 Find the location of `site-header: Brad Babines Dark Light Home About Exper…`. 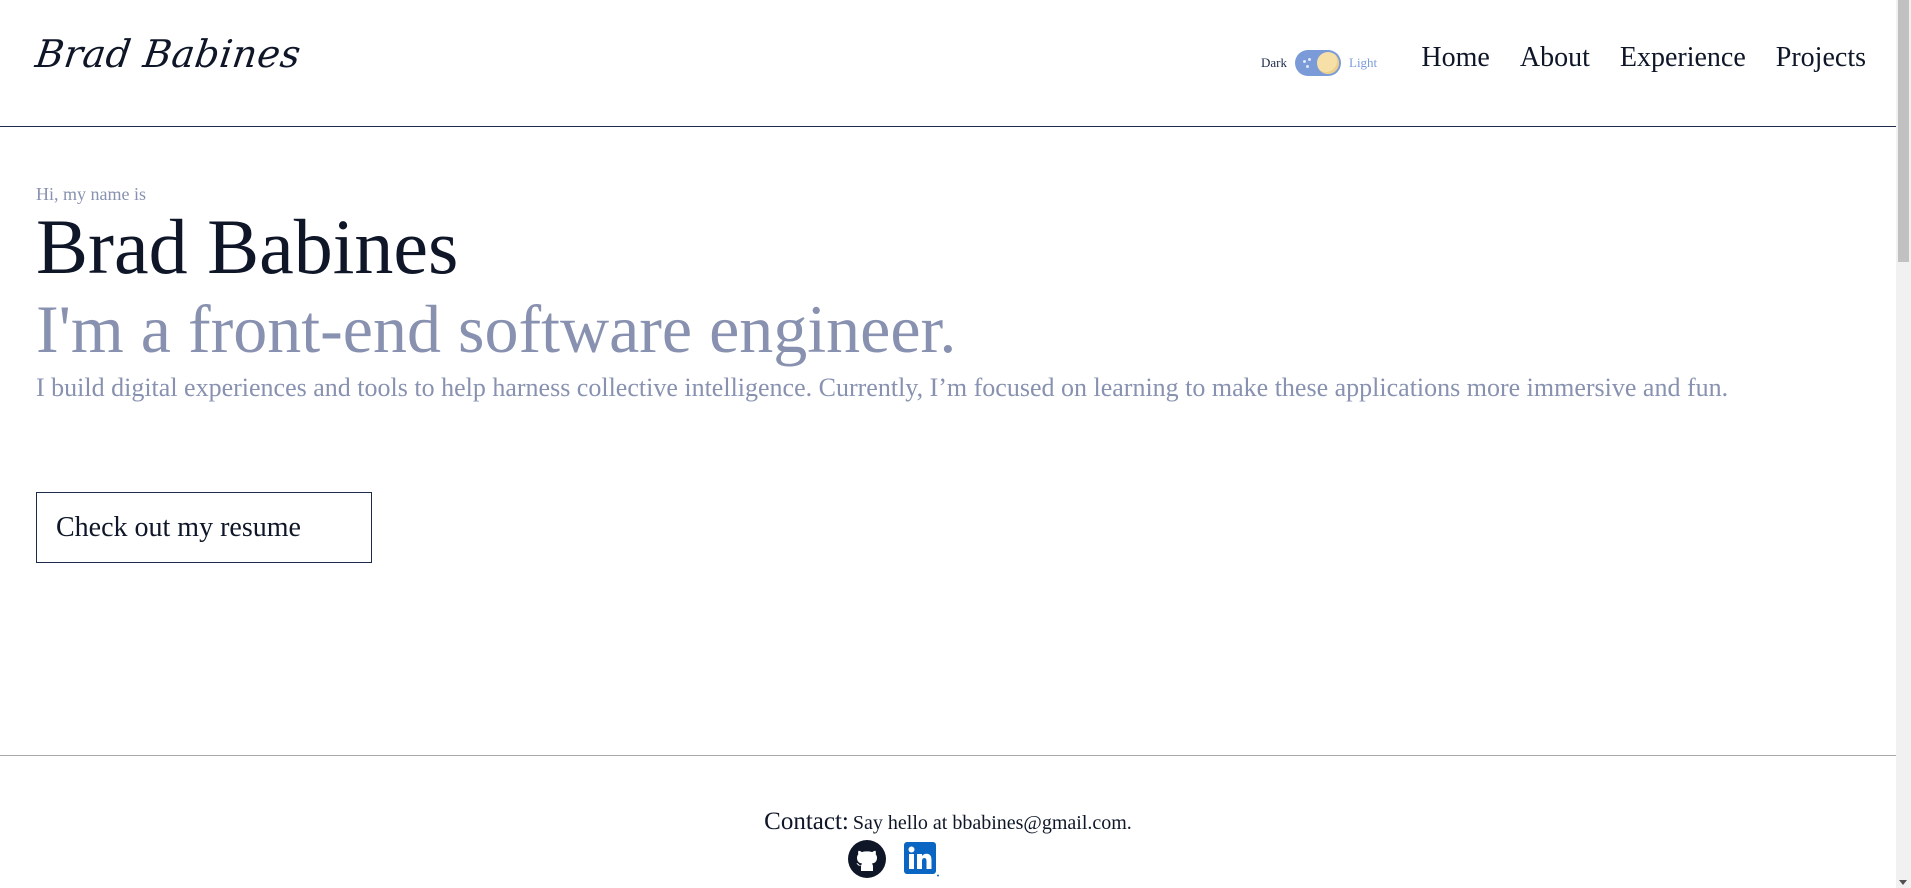

site-header: Brad Babines Dark Light Home About Exper… is located at coordinates (948, 63).